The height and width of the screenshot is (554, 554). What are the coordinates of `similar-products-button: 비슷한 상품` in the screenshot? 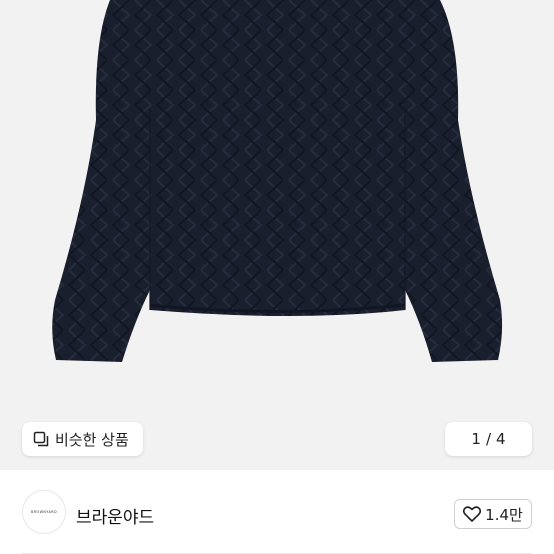 It's located at (82, 439).